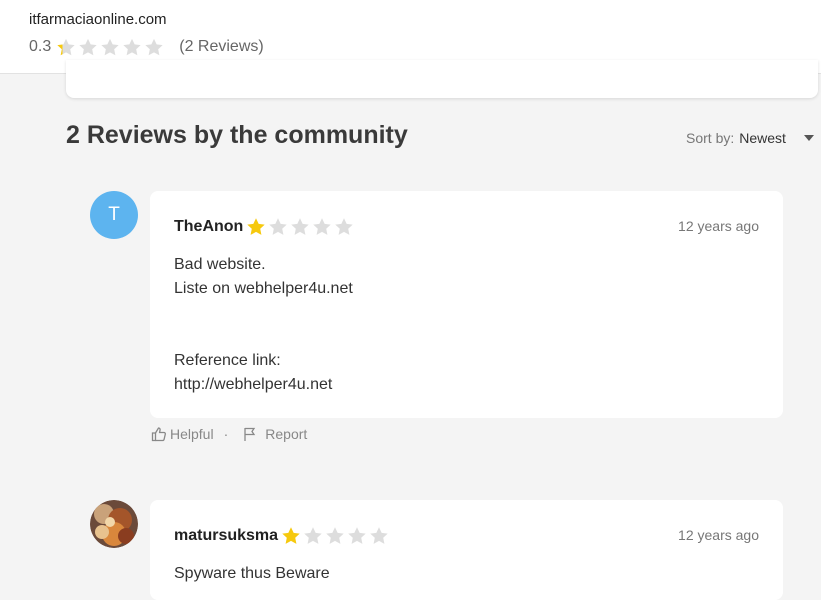 The width and height of the screenshot is (821, 600). What do you see at coordinates (253, 384) in the screenshot?
I see `review-link: http://webhelper4u.net` at bounding box center [253, 384].